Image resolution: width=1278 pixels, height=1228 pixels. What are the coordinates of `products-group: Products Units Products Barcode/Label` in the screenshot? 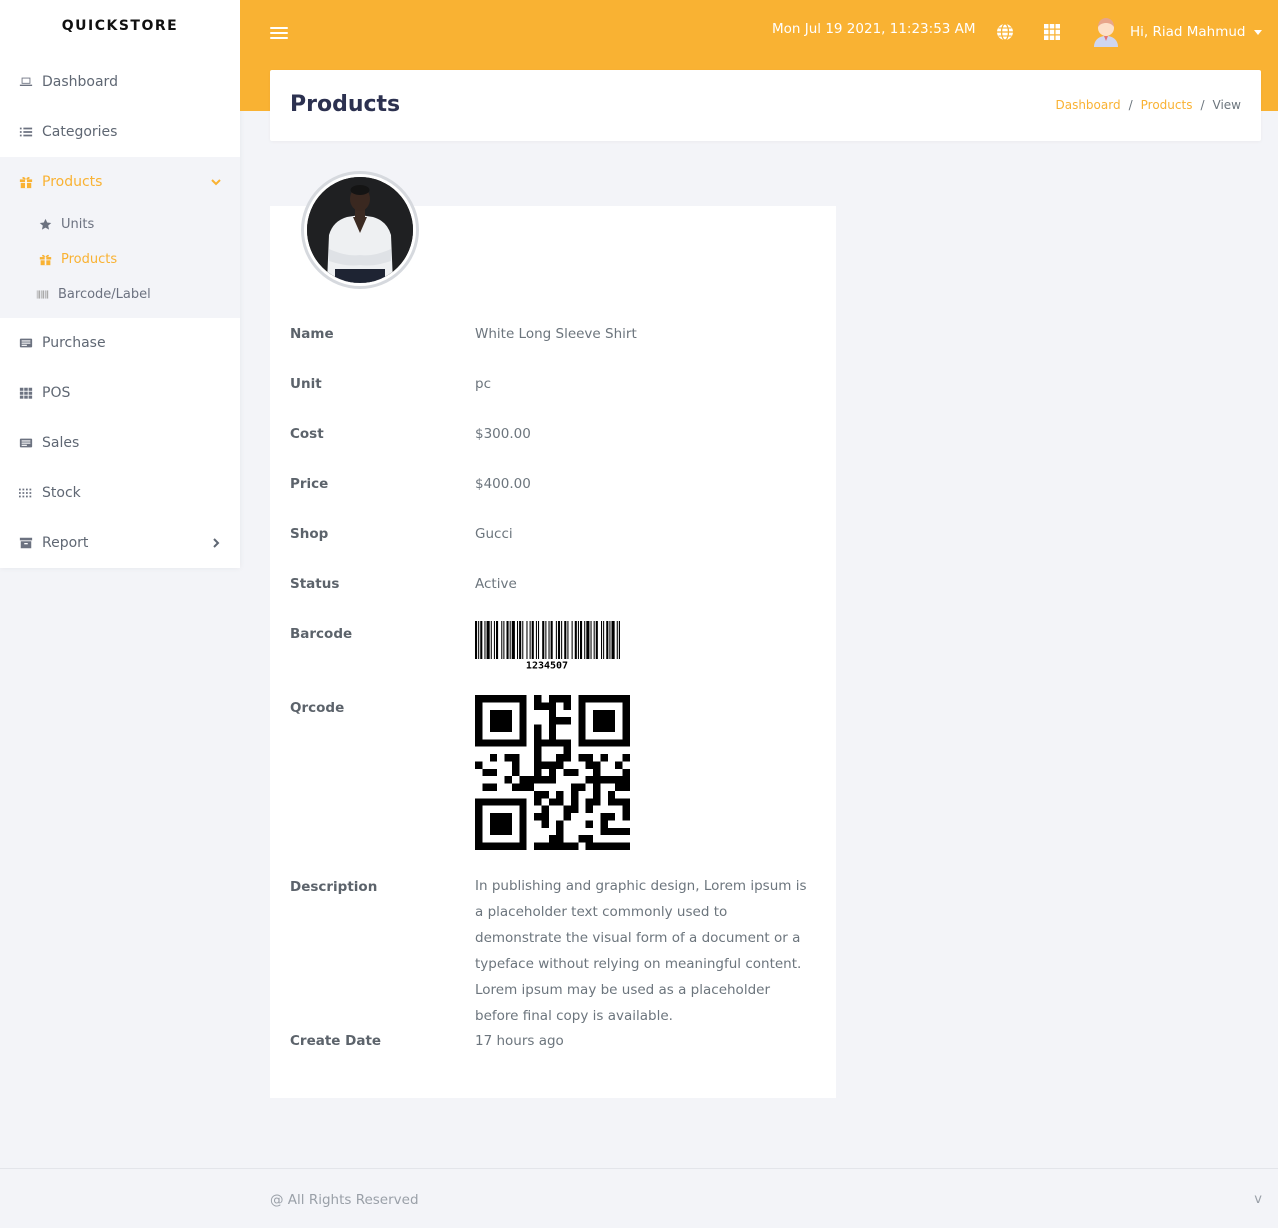 It's located at (120, 237).